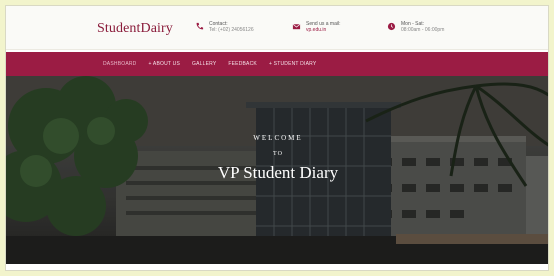 This screenshot has width=554, height=276. What do you see at coordinates (135, 29) in the screenshot?
I see `brand-logo: StudentDairy` at bounding box center [135, 29].